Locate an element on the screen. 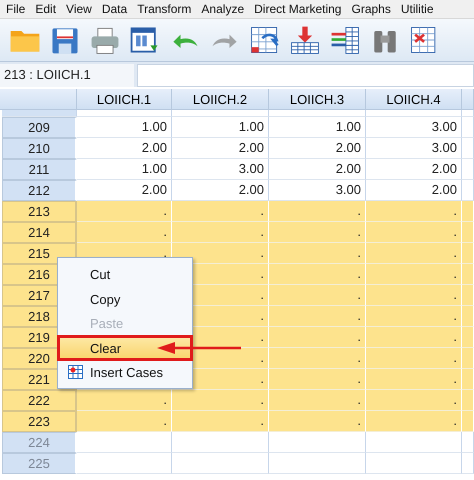 The image size is (474, 480). row-header: 210 is located at coordinates (39, 148).